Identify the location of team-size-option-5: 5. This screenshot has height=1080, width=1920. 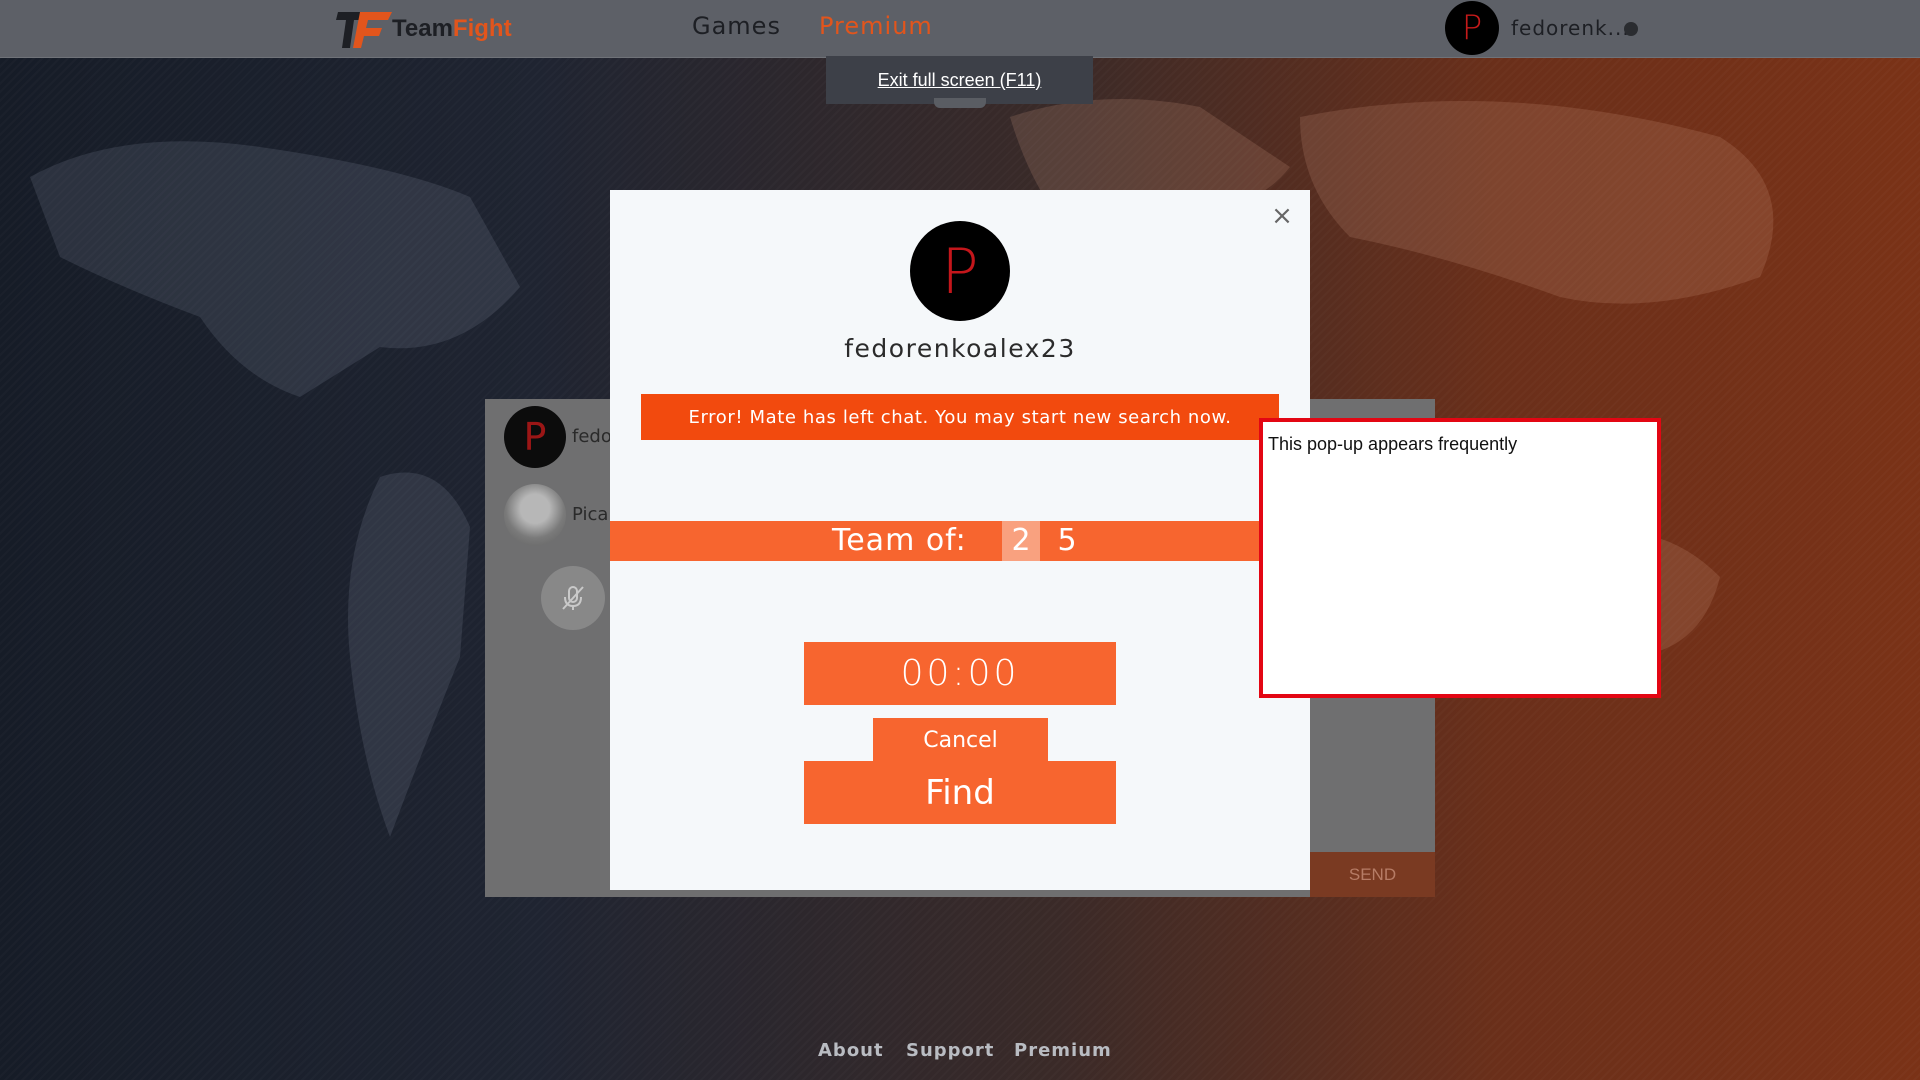
(1067, 541).